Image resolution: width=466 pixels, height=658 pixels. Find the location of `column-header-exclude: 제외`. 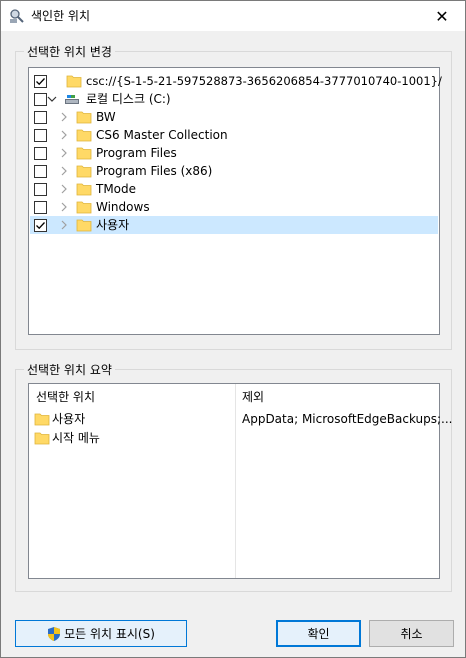

column-header-exclude: 제외 is located at coordinates (253, 397).